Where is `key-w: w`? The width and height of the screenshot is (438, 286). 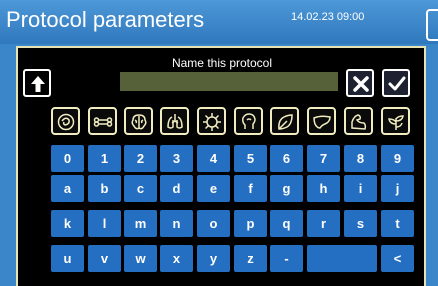 key-w: w is located at coordinates (140, 258).